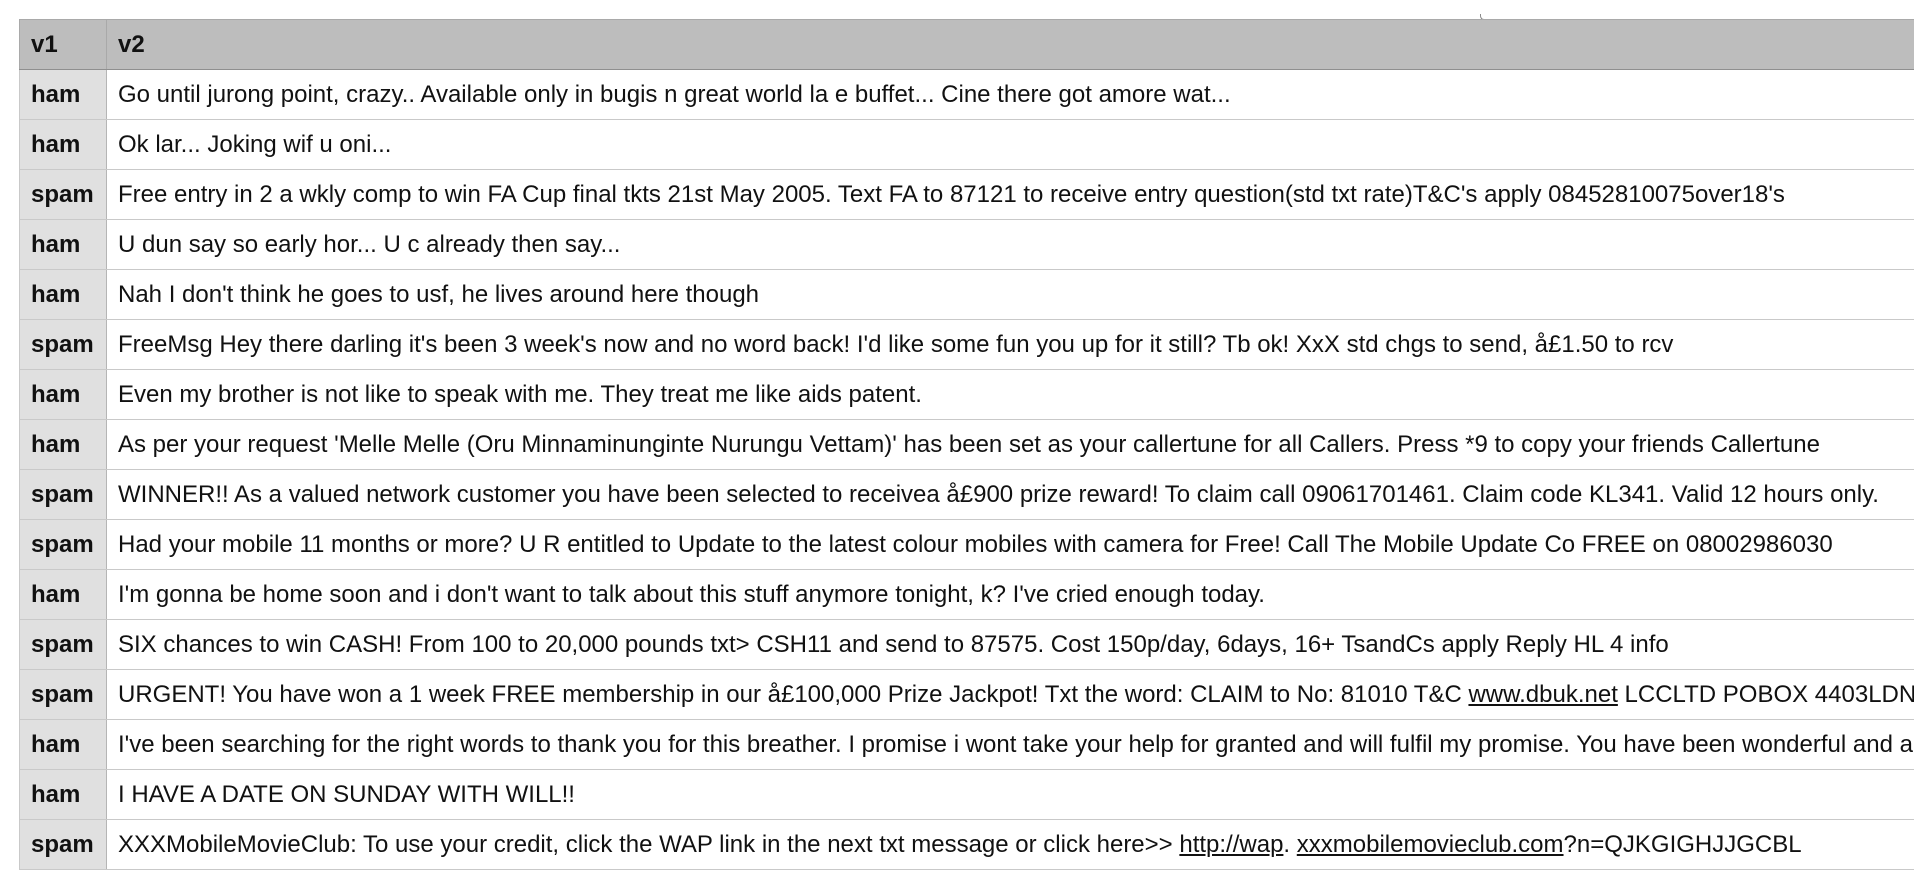  Describe the element at coordinates (1769, 694) in the screenshot. I see `message-text-segment: LCCLTD POBOX 4403LDNW1A7RW18` at that location.